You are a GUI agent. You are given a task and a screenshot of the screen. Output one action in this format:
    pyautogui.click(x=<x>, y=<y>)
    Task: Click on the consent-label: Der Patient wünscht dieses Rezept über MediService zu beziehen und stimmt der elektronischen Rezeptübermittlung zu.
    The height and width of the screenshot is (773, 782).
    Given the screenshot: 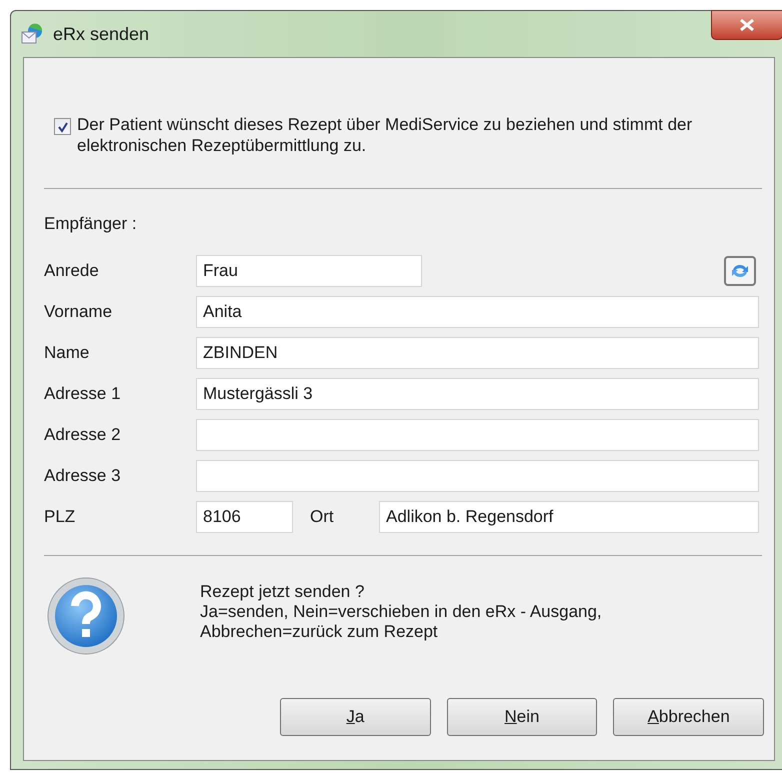 What is the action you would take?
    pyautogui.click(x=385, y=135)
    